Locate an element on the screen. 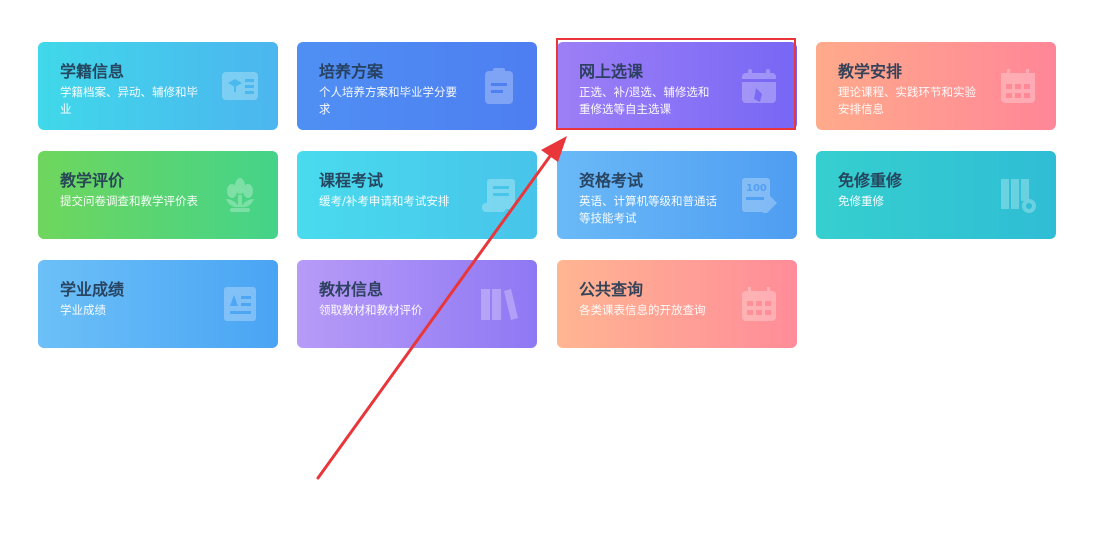 The height and width of the screenshot is (552, 1098). clipboard-icon is located at coordinates (499, 86).